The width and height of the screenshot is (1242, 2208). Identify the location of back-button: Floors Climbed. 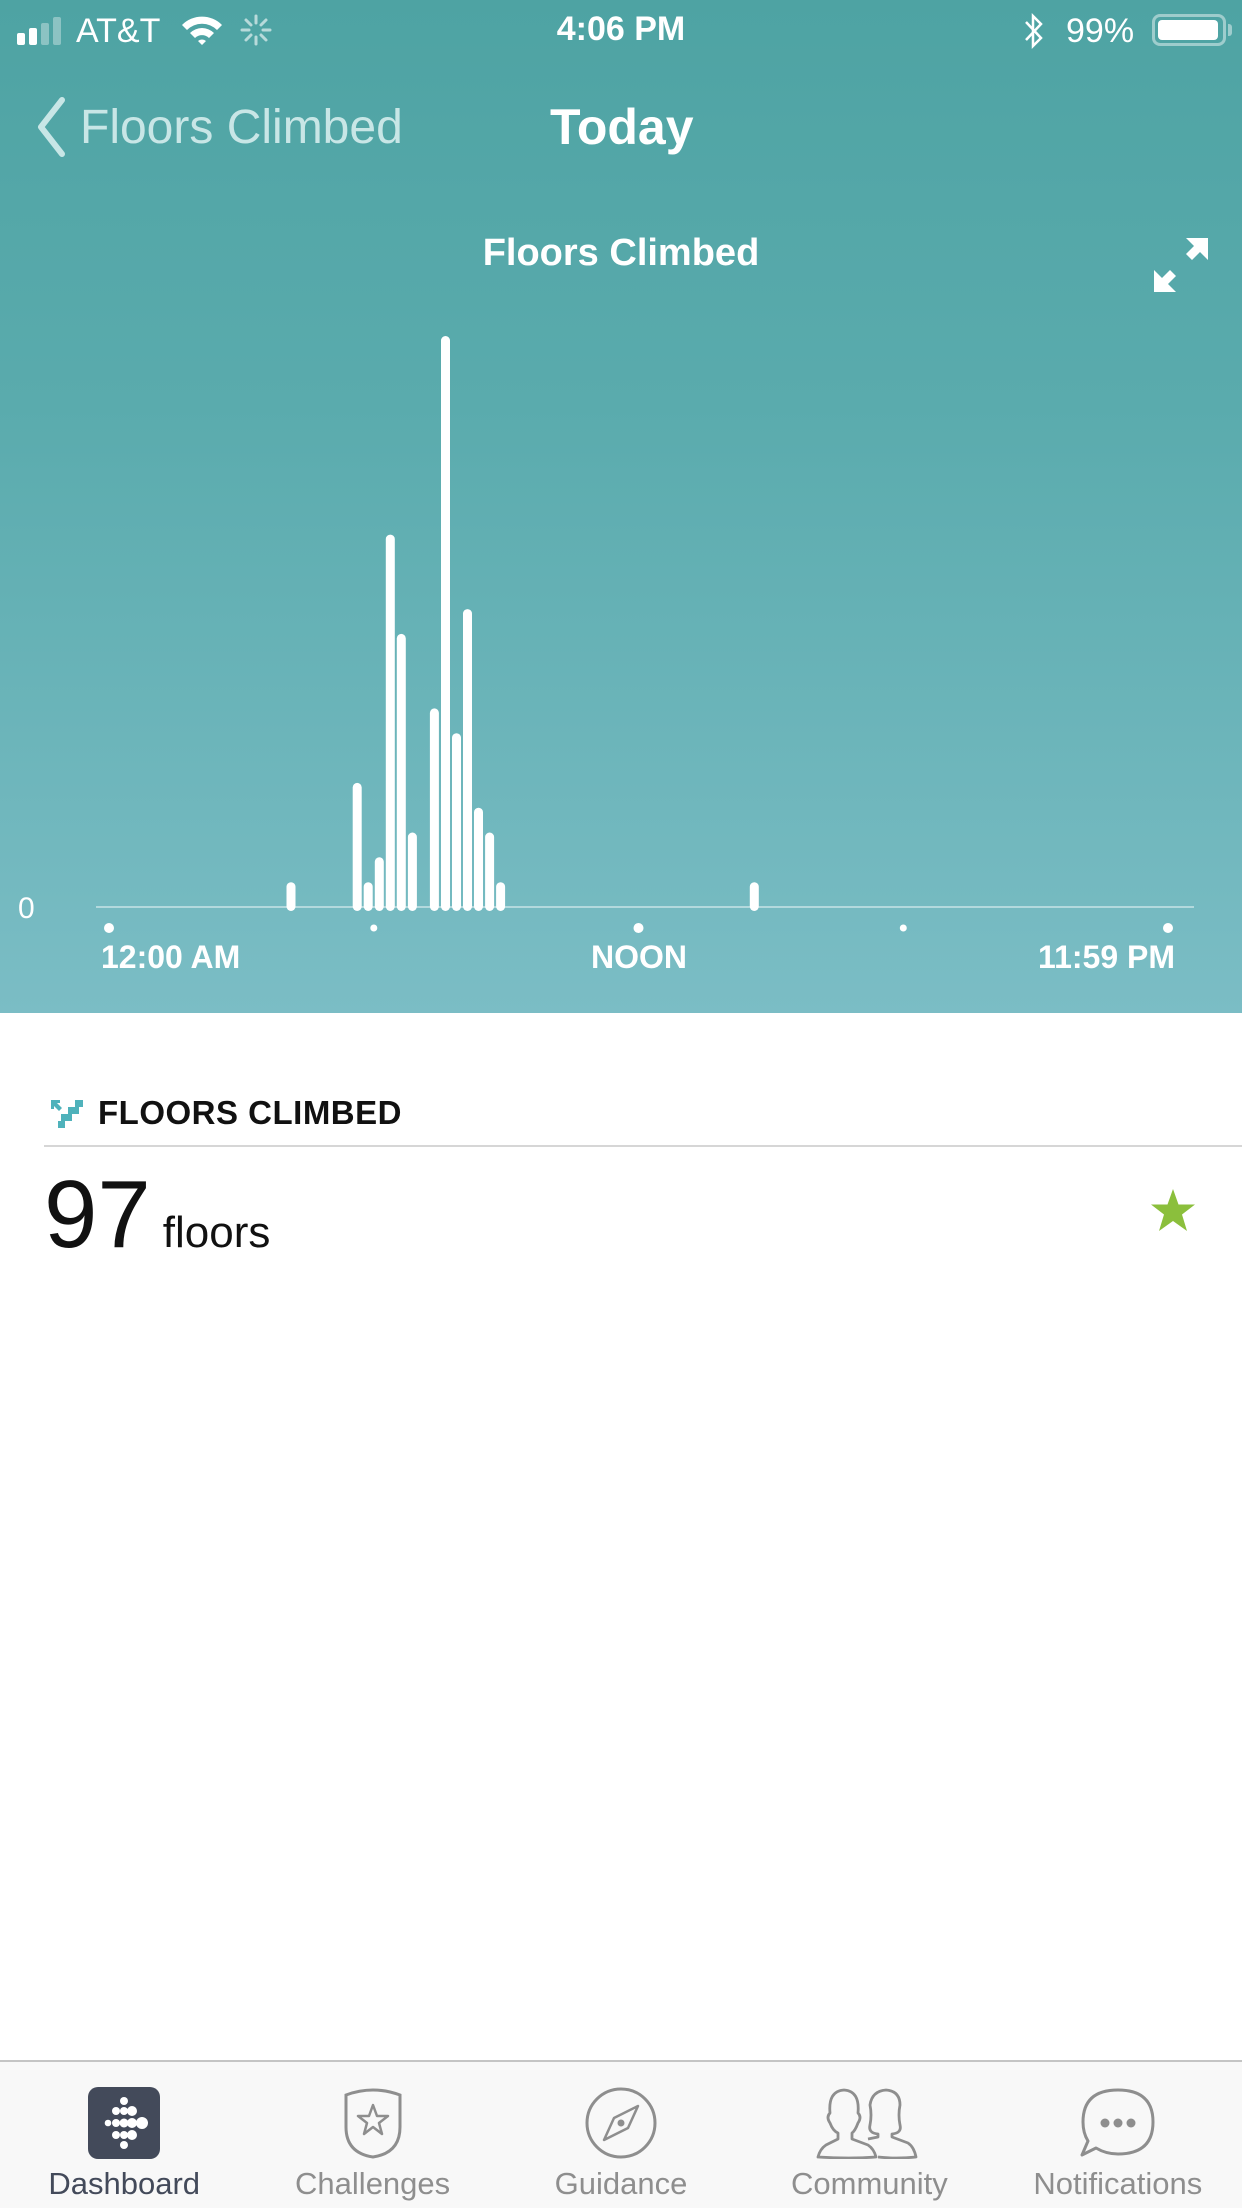
(219, 127).